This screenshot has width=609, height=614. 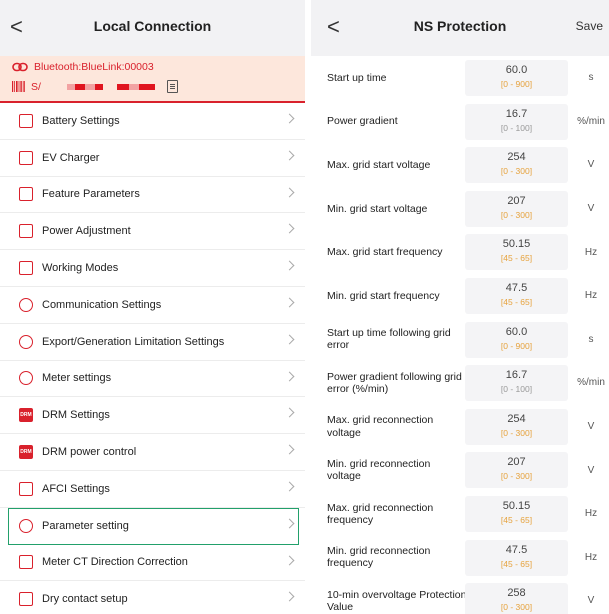 I want to click on parameter-value: 258, so click(x=516, y=593).